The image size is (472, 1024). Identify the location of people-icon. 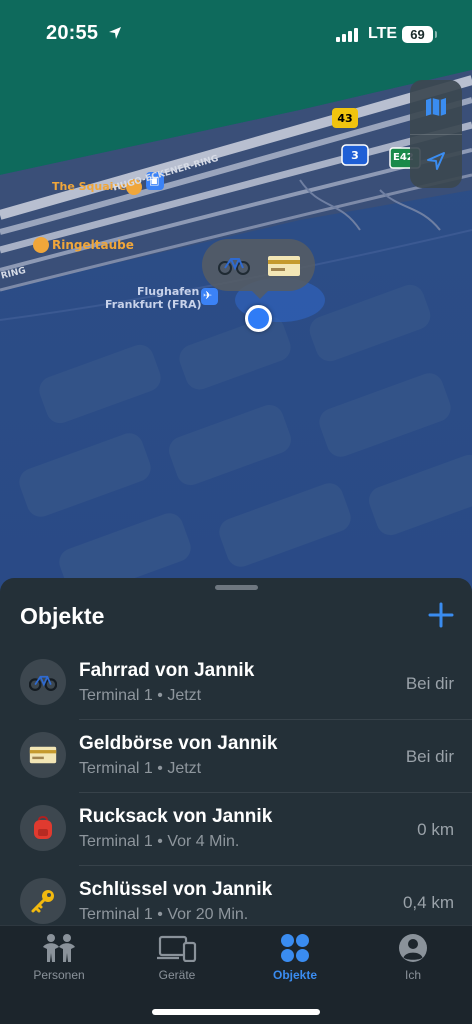
(59, 948).